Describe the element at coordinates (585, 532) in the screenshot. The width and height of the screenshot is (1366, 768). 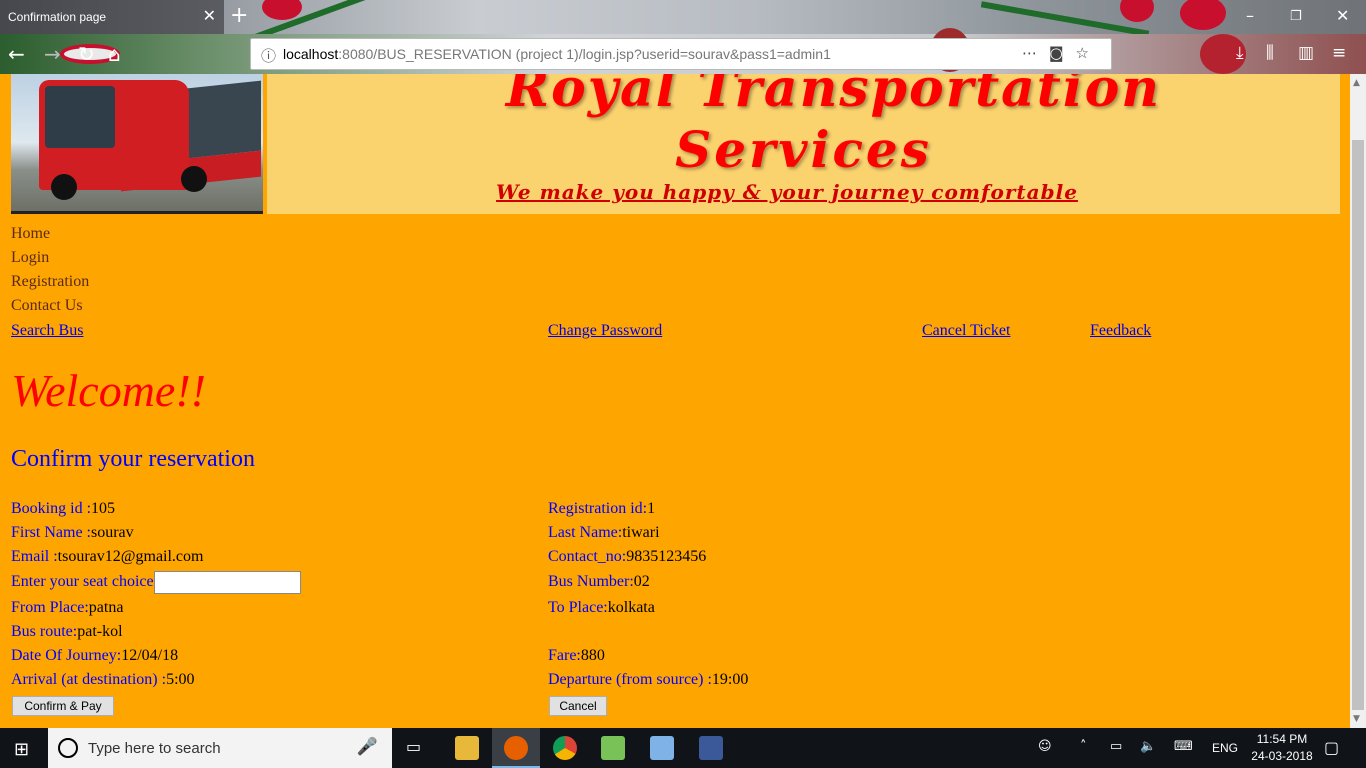
I see `last-name-label: Last Name:` at that location.